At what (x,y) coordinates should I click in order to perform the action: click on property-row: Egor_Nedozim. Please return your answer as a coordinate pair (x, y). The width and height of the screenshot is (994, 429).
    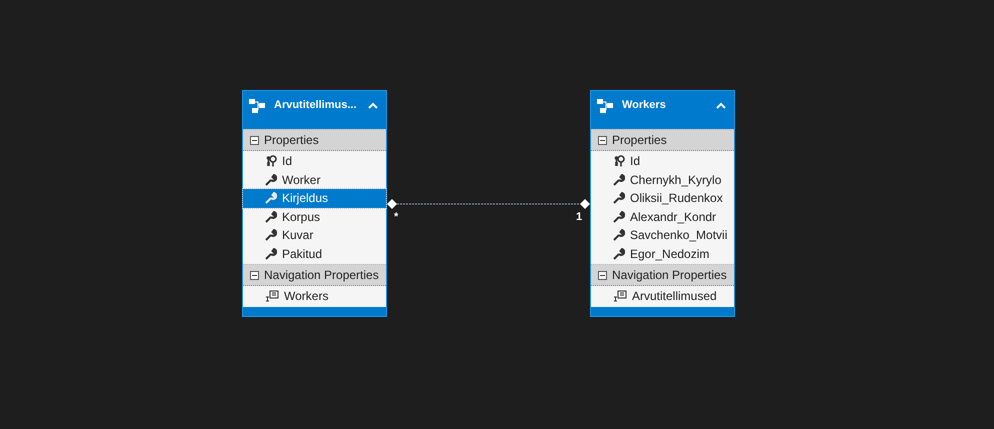
    Looking at the image, I should click on (662, 253).